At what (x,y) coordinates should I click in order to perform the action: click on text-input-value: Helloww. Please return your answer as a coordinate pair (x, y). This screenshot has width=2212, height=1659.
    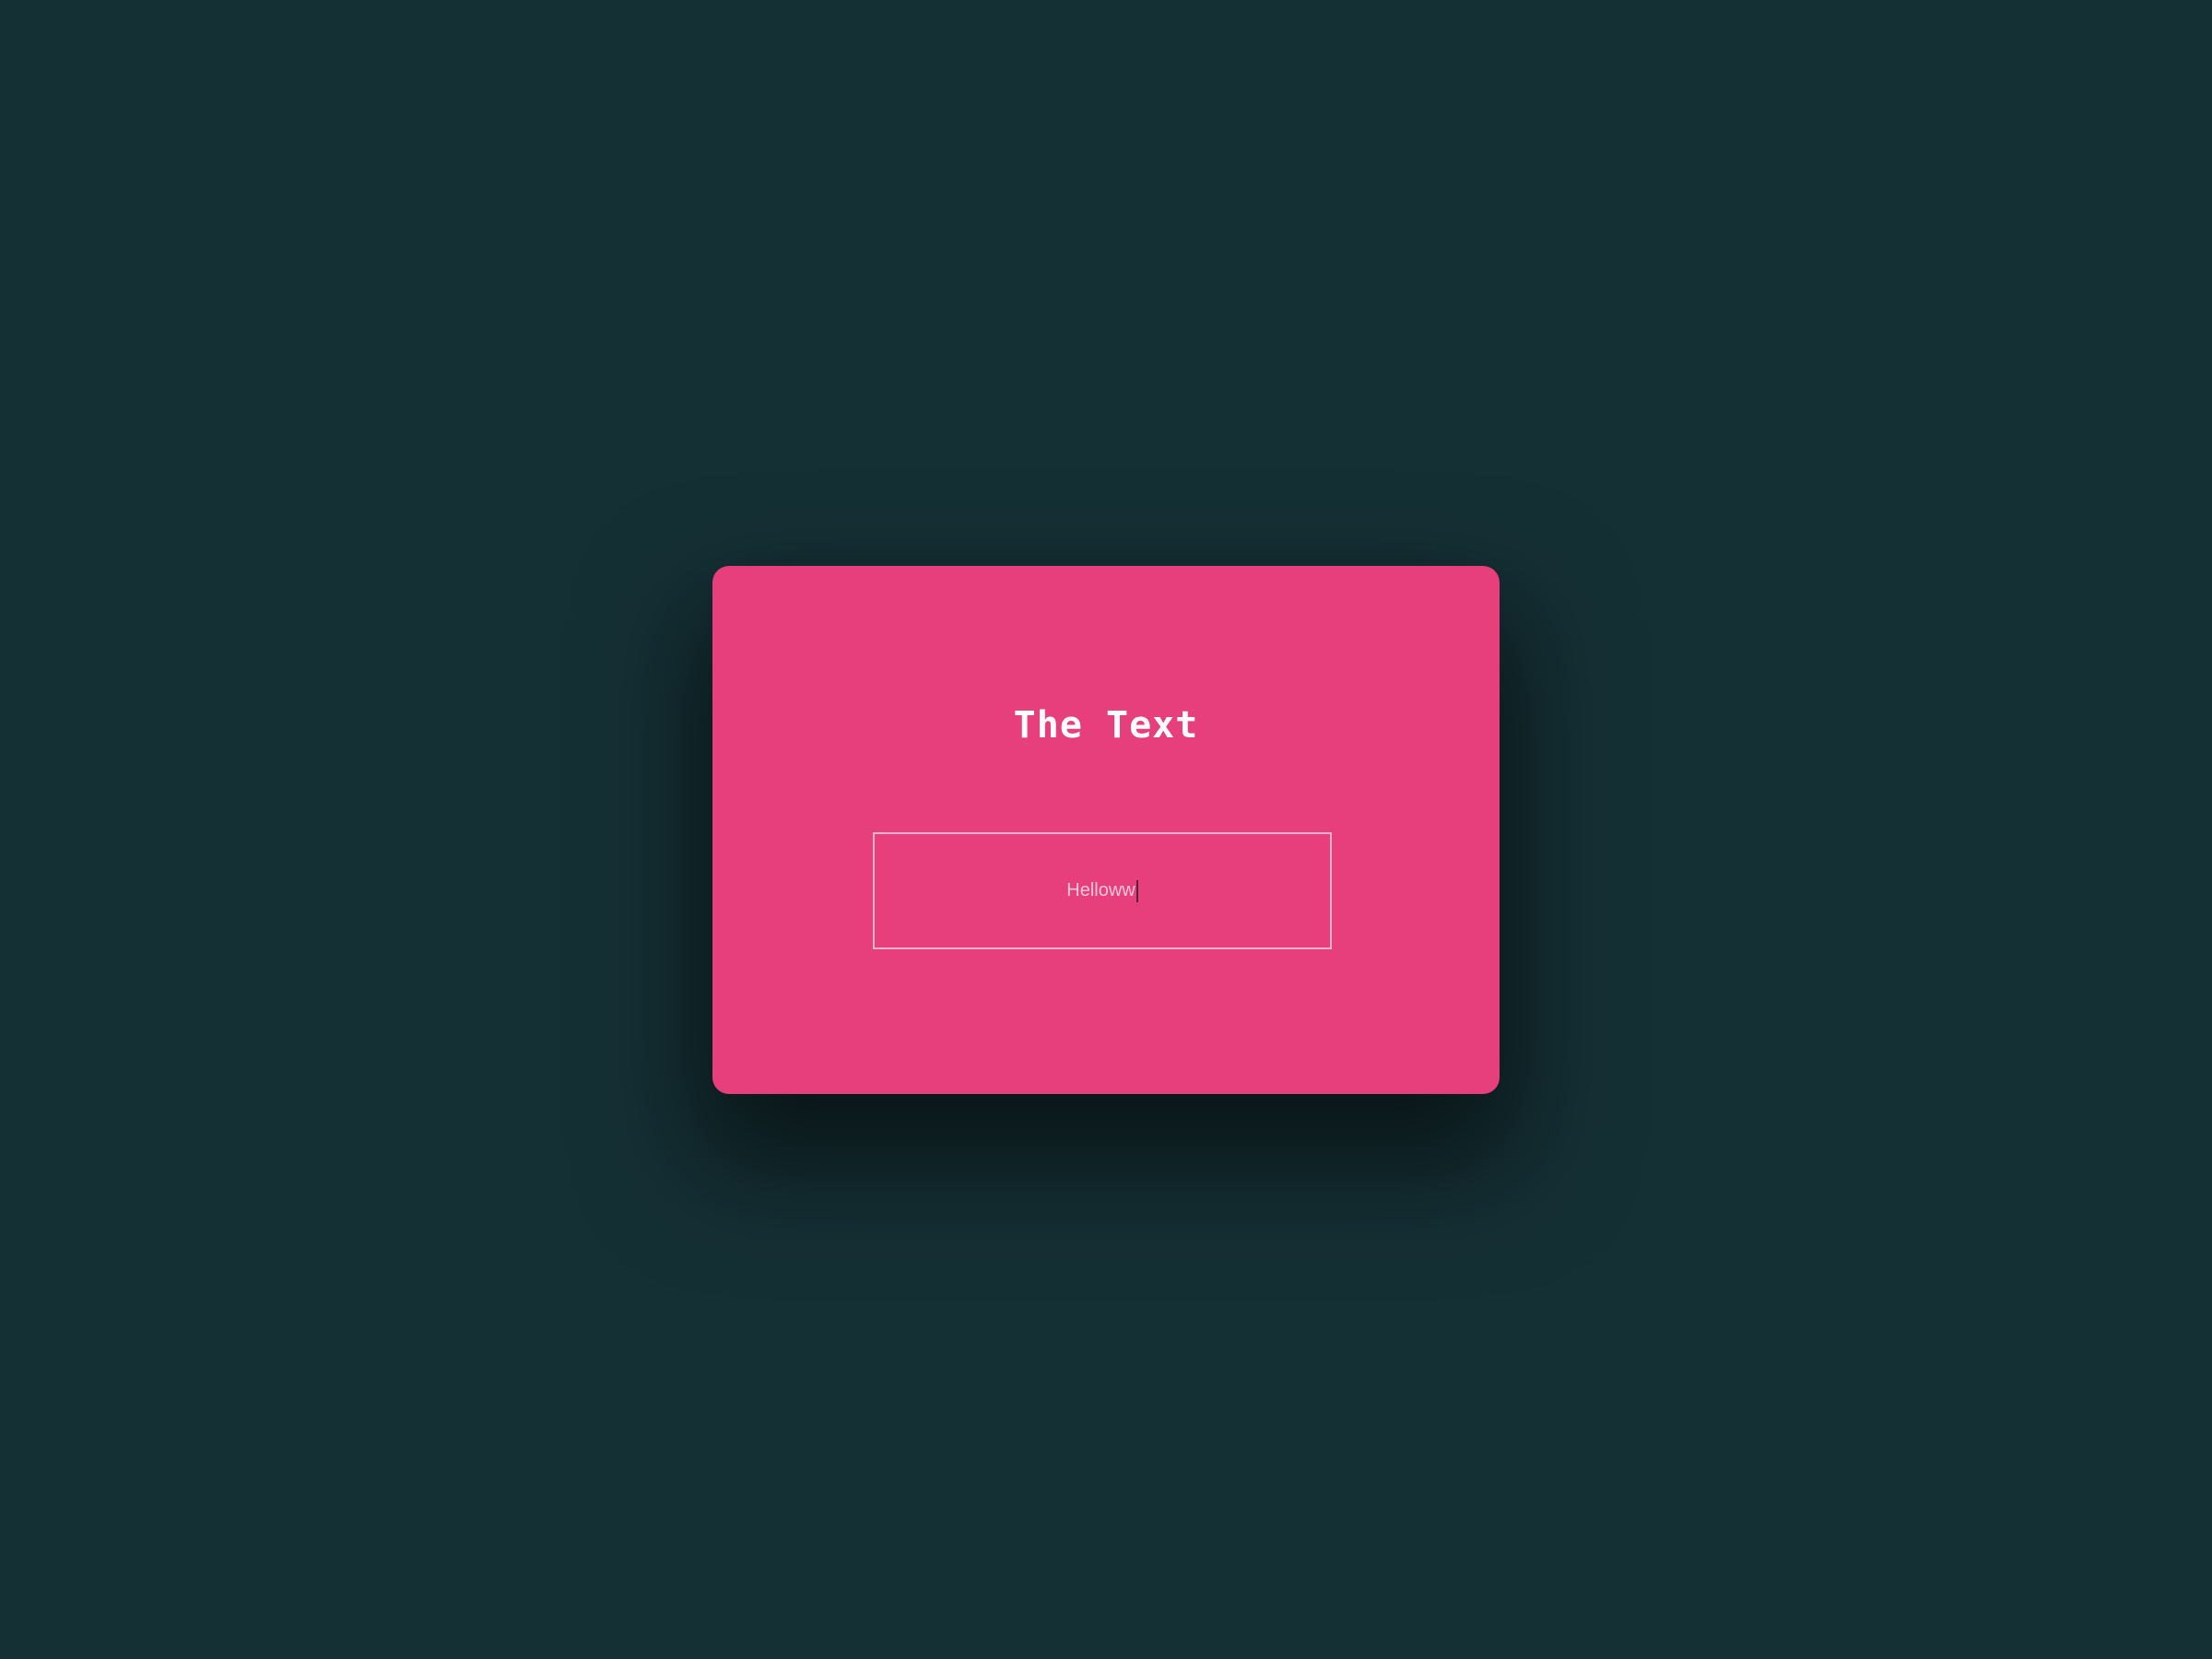
    Looking at the image, I should click on (1100, 890).